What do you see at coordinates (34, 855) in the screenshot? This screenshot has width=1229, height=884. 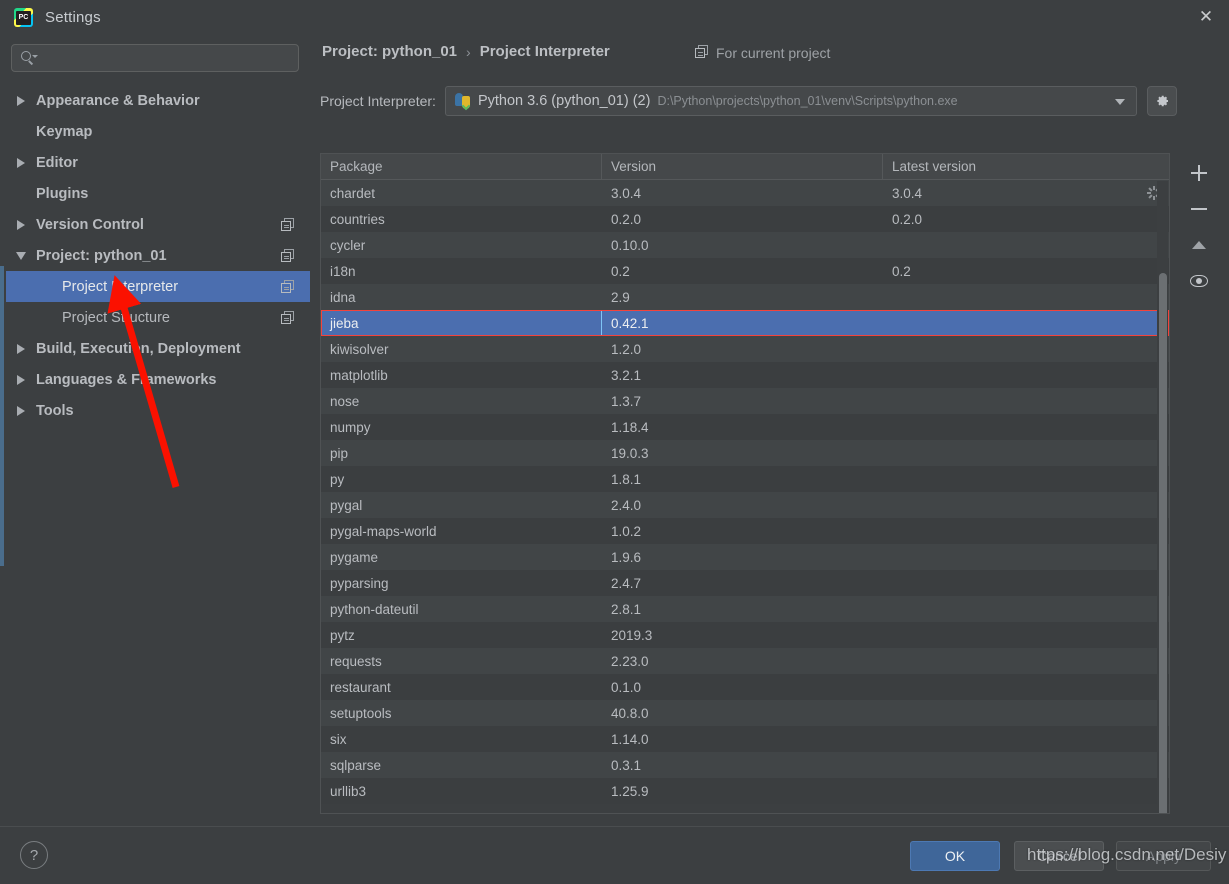 I see `help-button: ?` at bounding box center [34, 855].